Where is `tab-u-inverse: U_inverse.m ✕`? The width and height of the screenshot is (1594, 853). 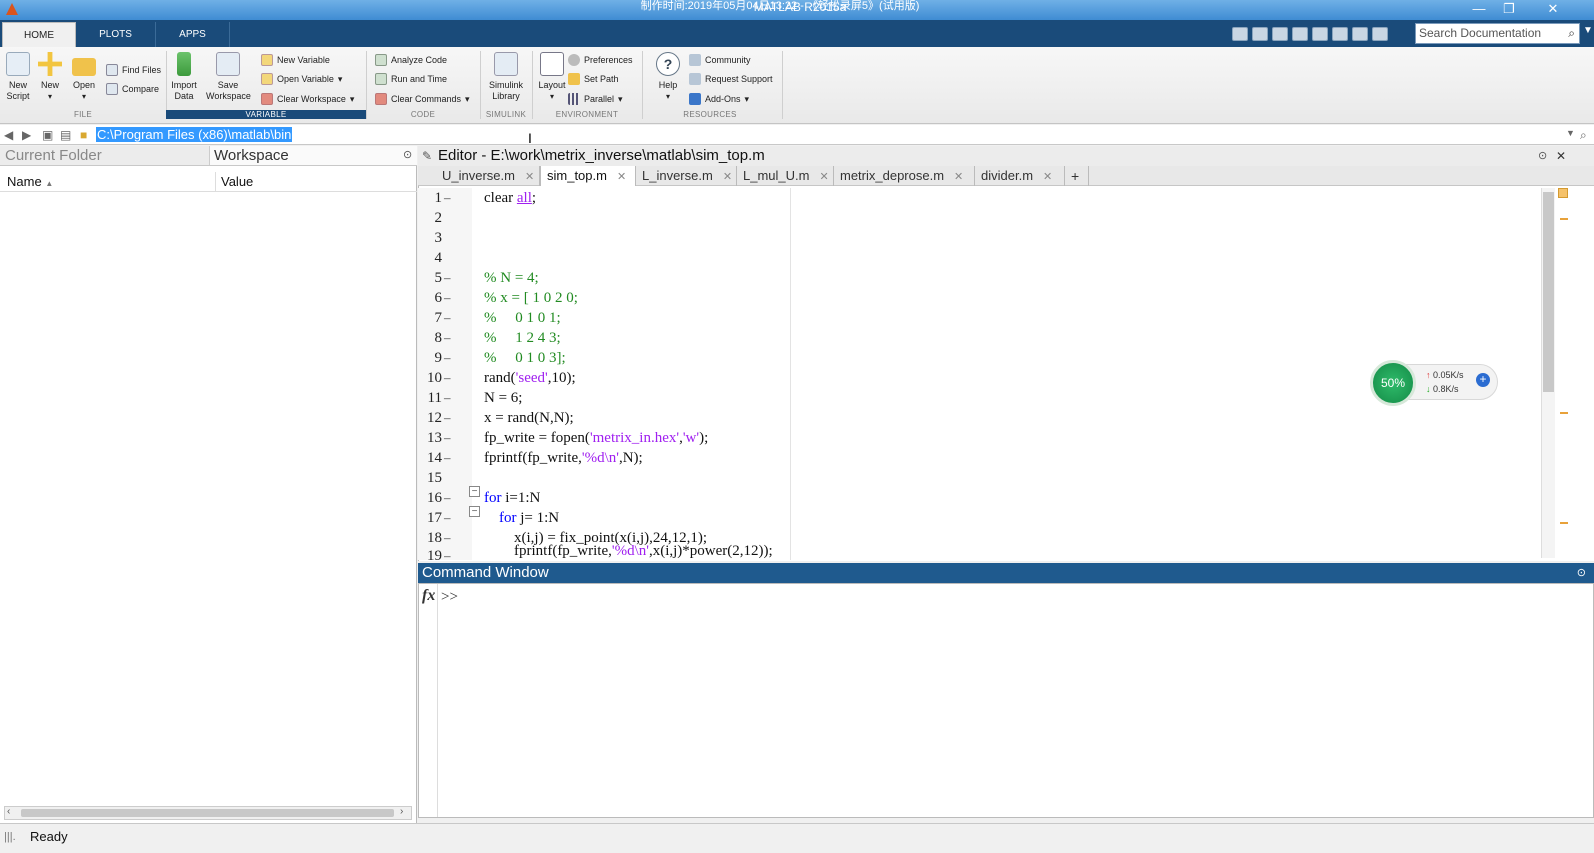 tab-u-inverse: U_inverse.m ✕ is located at coordinates (488, 176).